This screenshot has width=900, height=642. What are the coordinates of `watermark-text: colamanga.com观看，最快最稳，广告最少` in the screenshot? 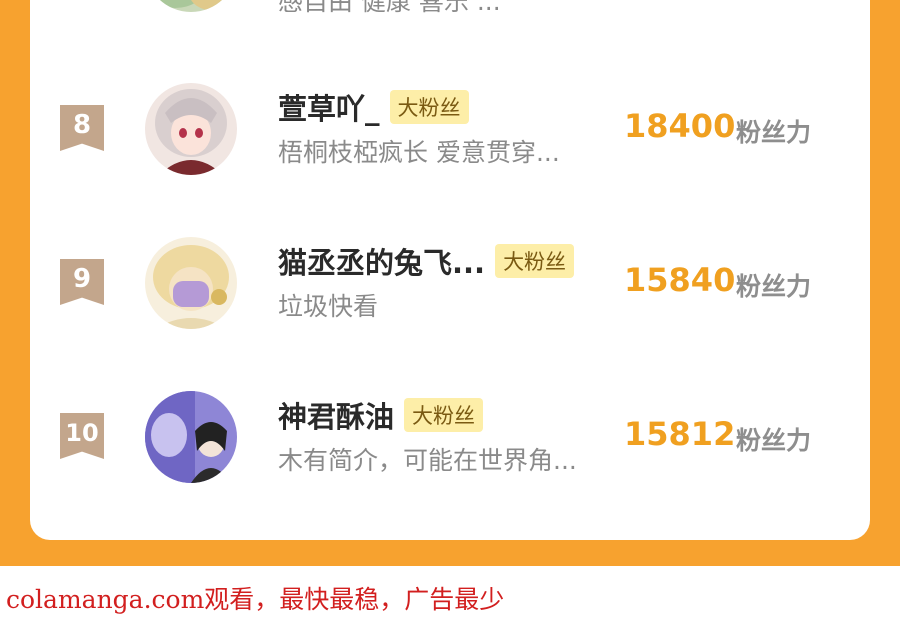 It's located at (255, 599).